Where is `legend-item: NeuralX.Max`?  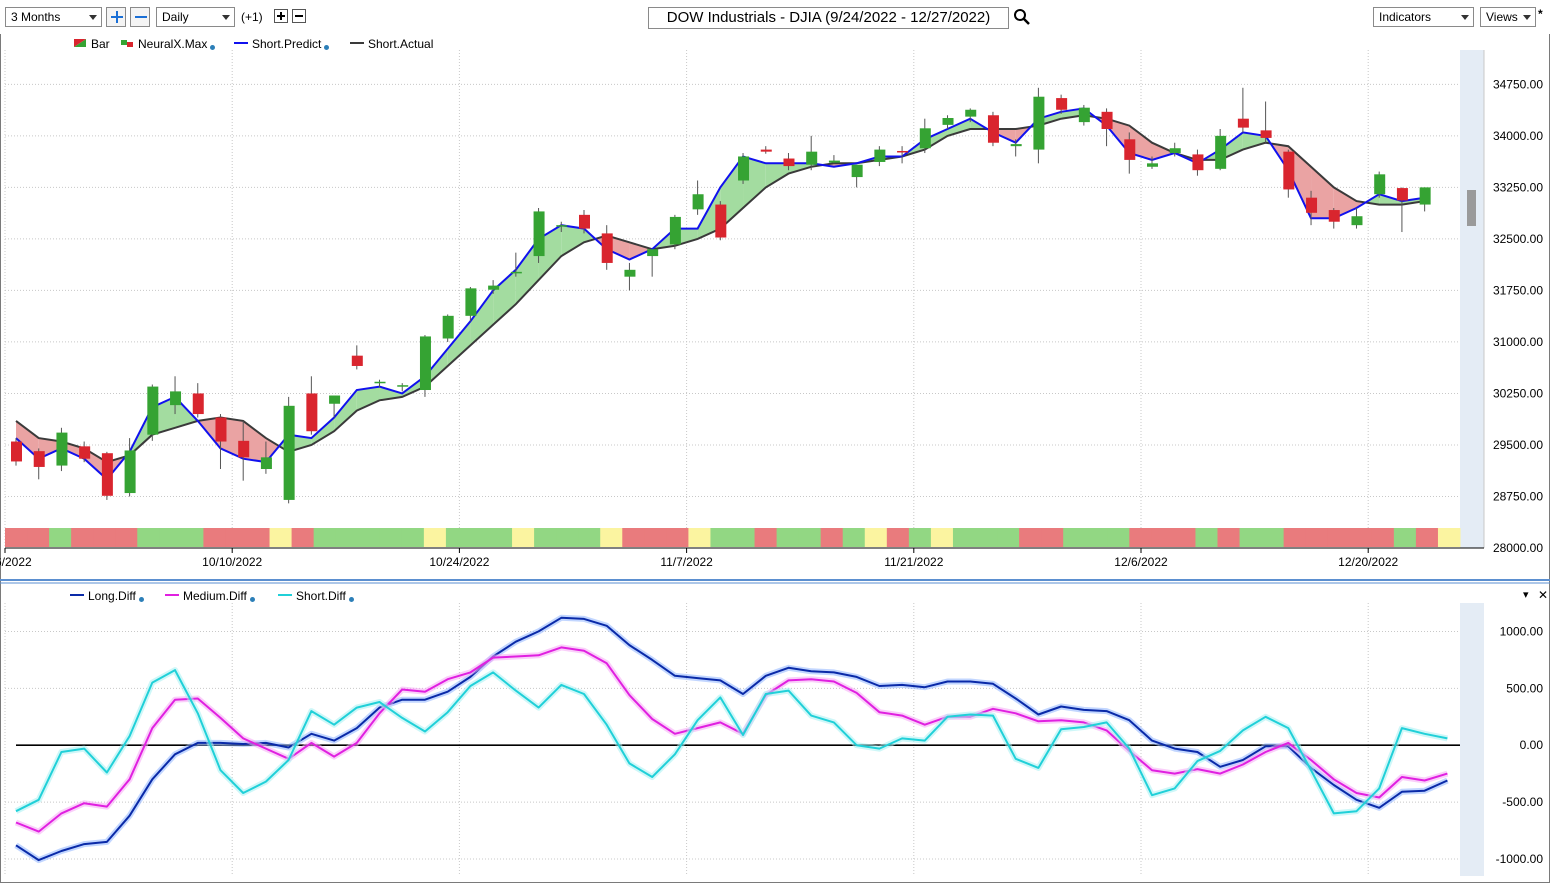 legend-item: NeuralX.Max is located at coordinates (168, 44).